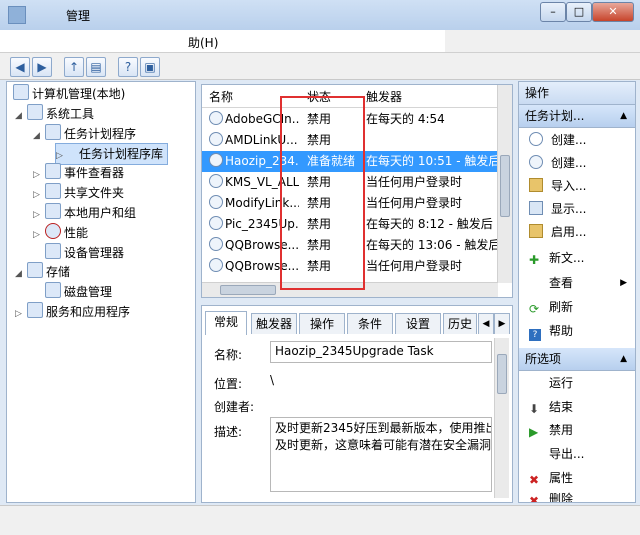 Image resolution: width=640 pixels, height=535 pixels. What do you see at coordinates (228, 355) in the screenshot?
I see `name-label: 名称:` at bounding box center [228, 355].